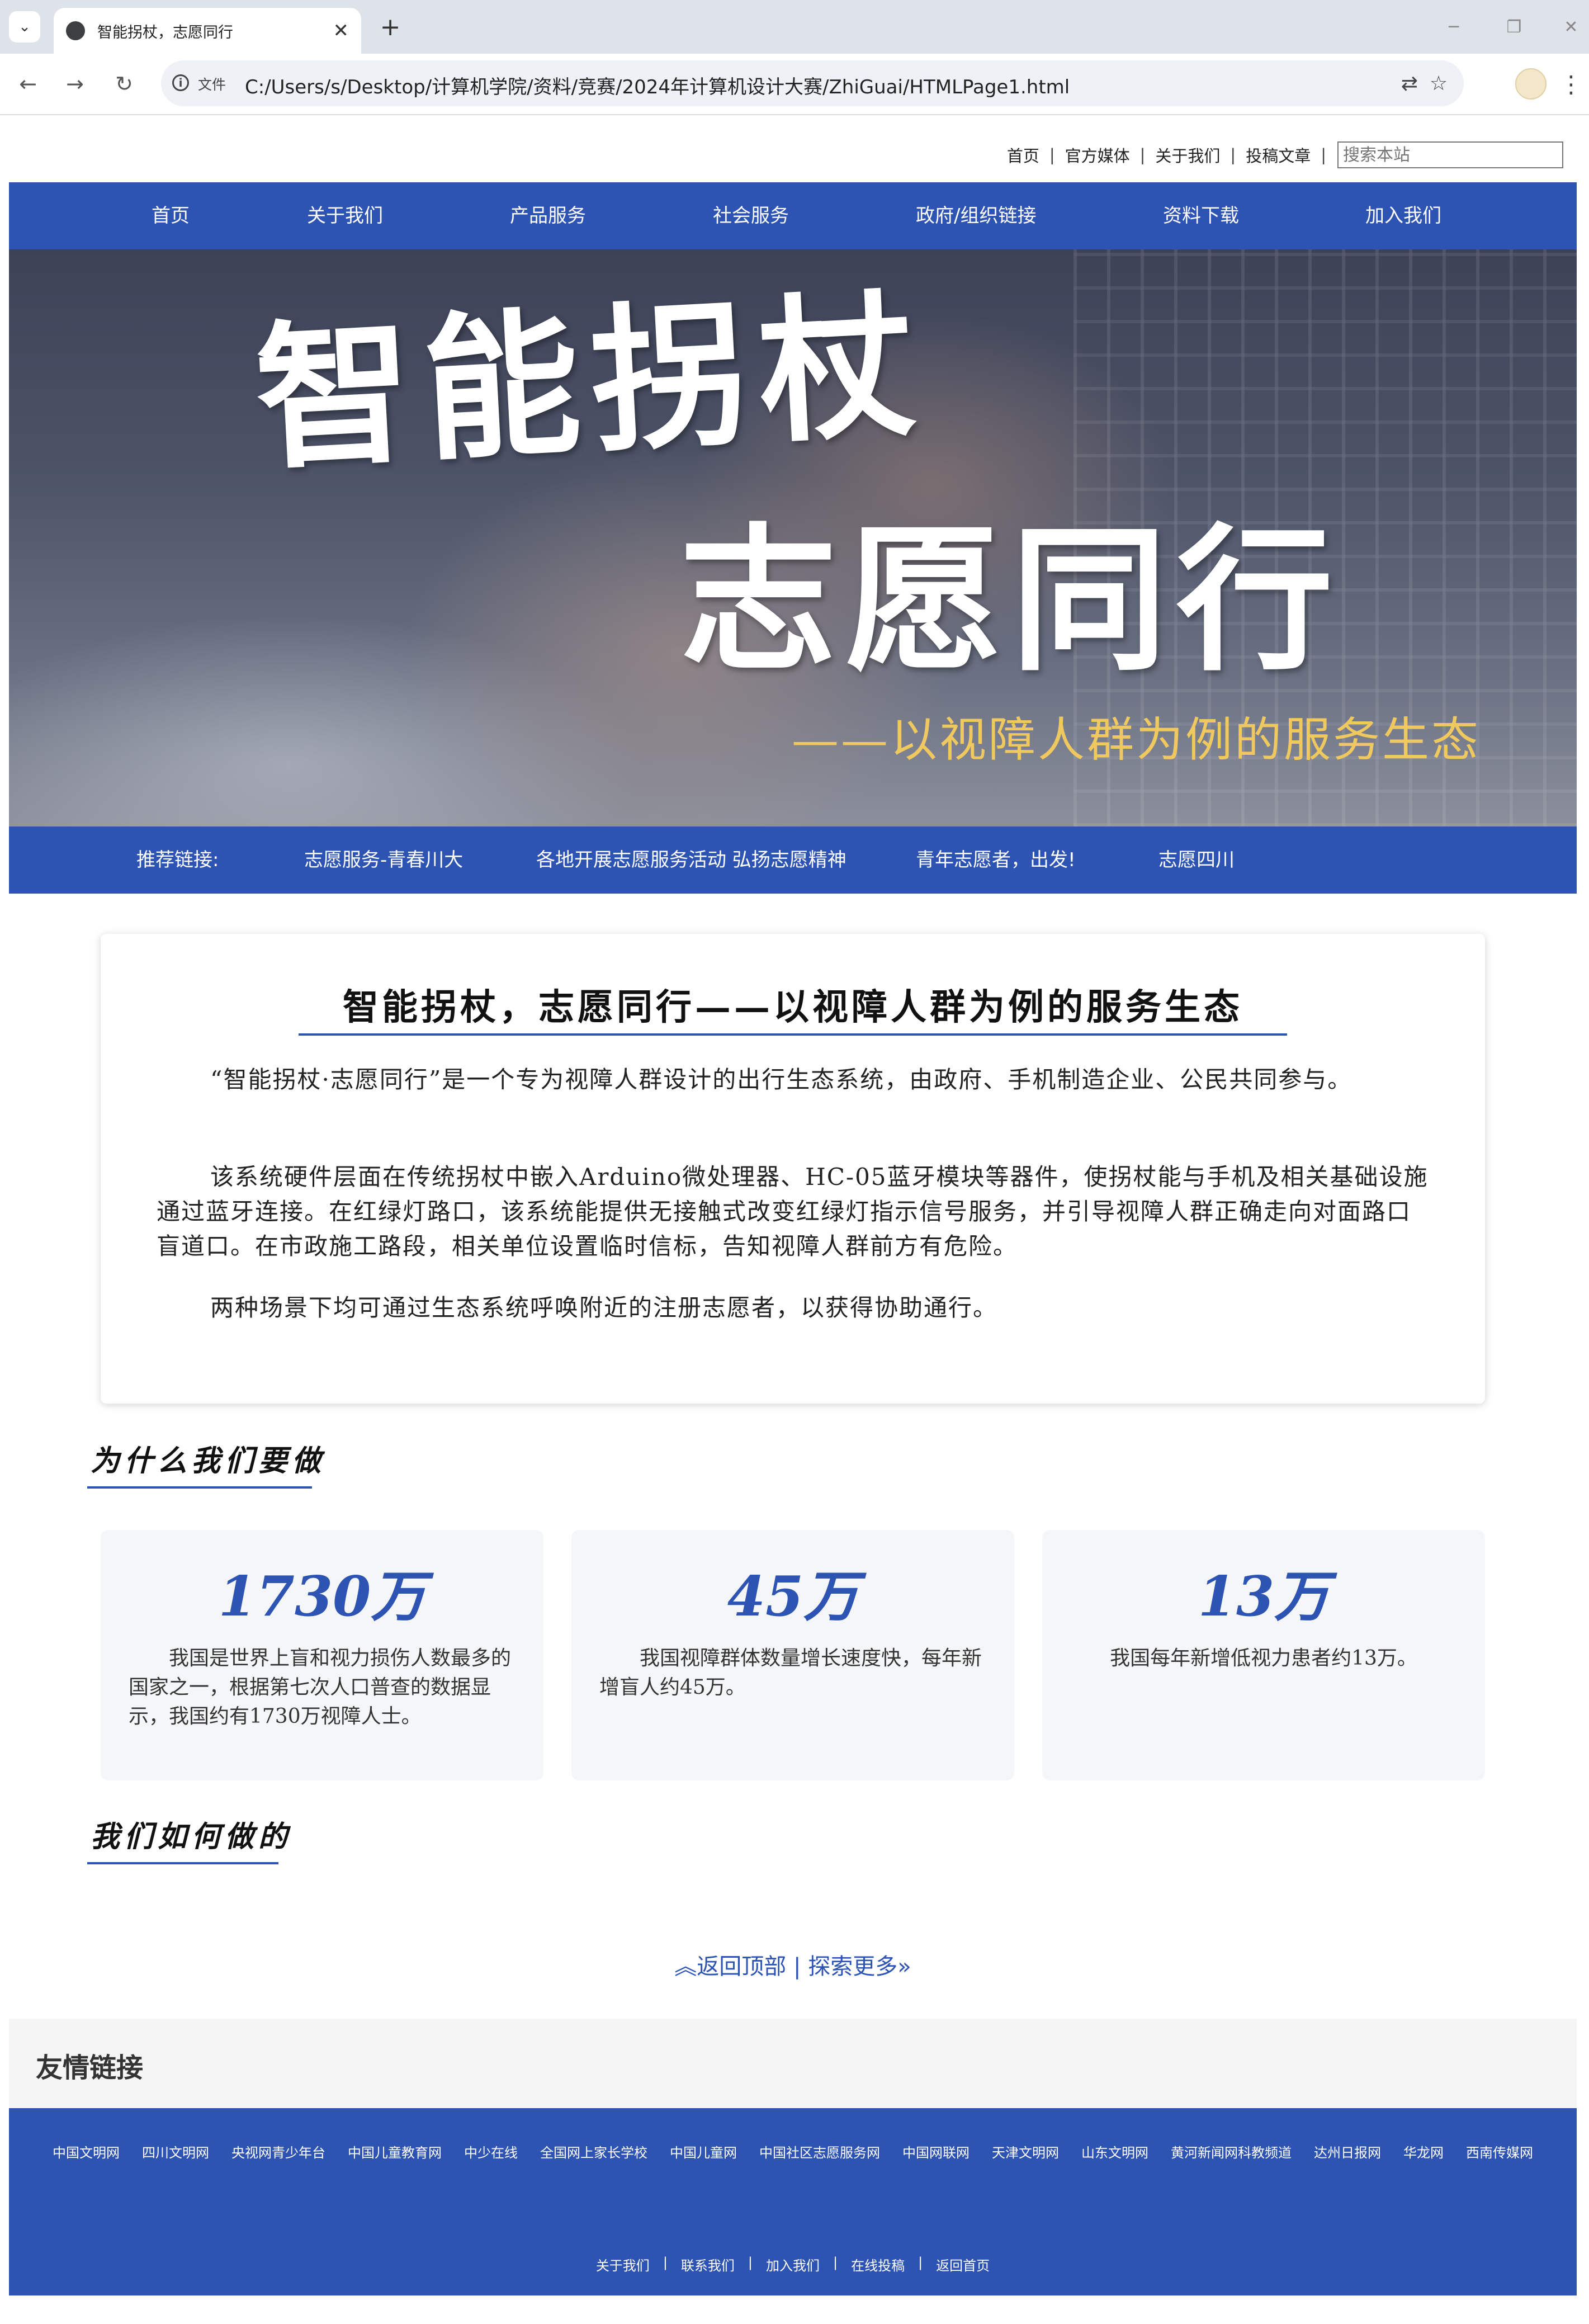  What do you see at coordinates (1263, 1658) in the screenshot?
I see `stat-description: 我国每年新增低视力患者约13万。` at bounding box center [1263, 1658].